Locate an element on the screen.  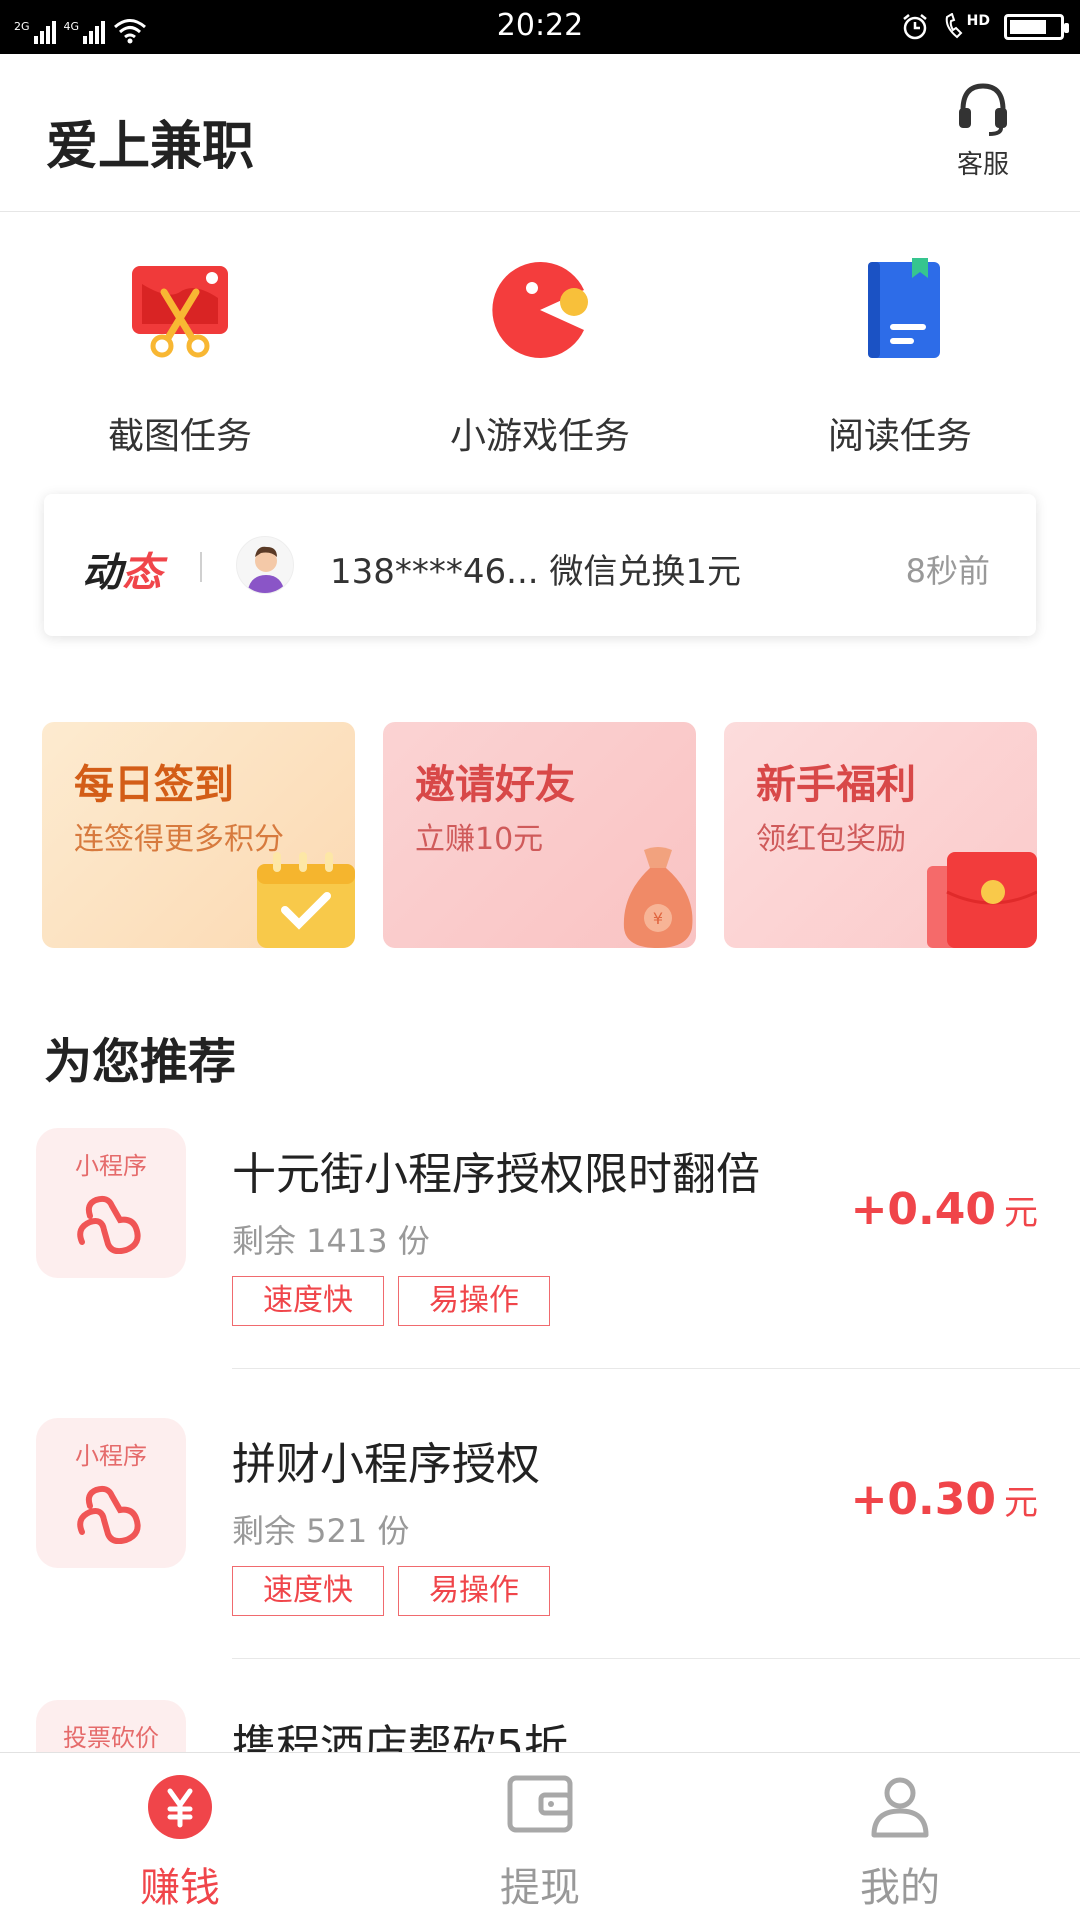
item-remaining: 剩余 521 份 is located at coordinates (321, 1531).